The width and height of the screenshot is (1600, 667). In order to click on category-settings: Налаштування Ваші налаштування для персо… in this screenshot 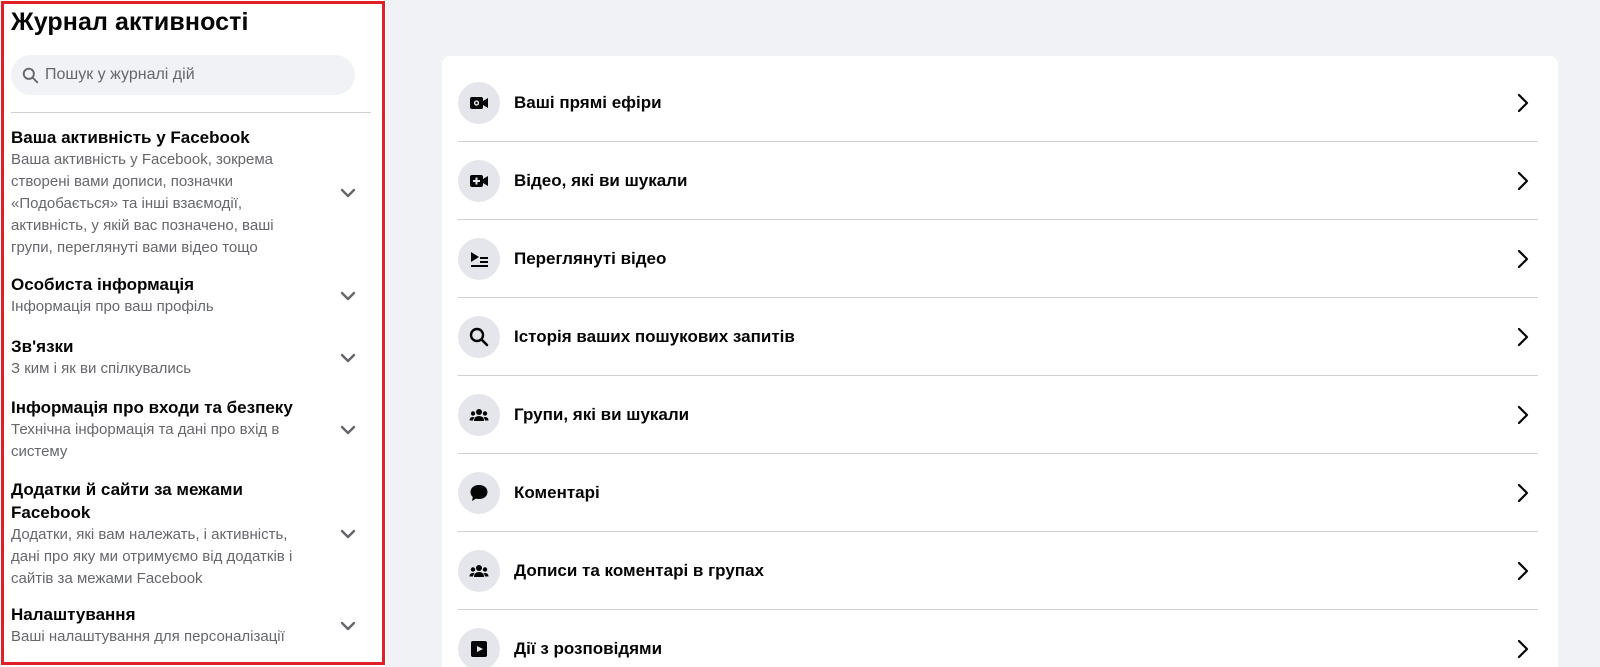, I will do `click(191, 625)`.